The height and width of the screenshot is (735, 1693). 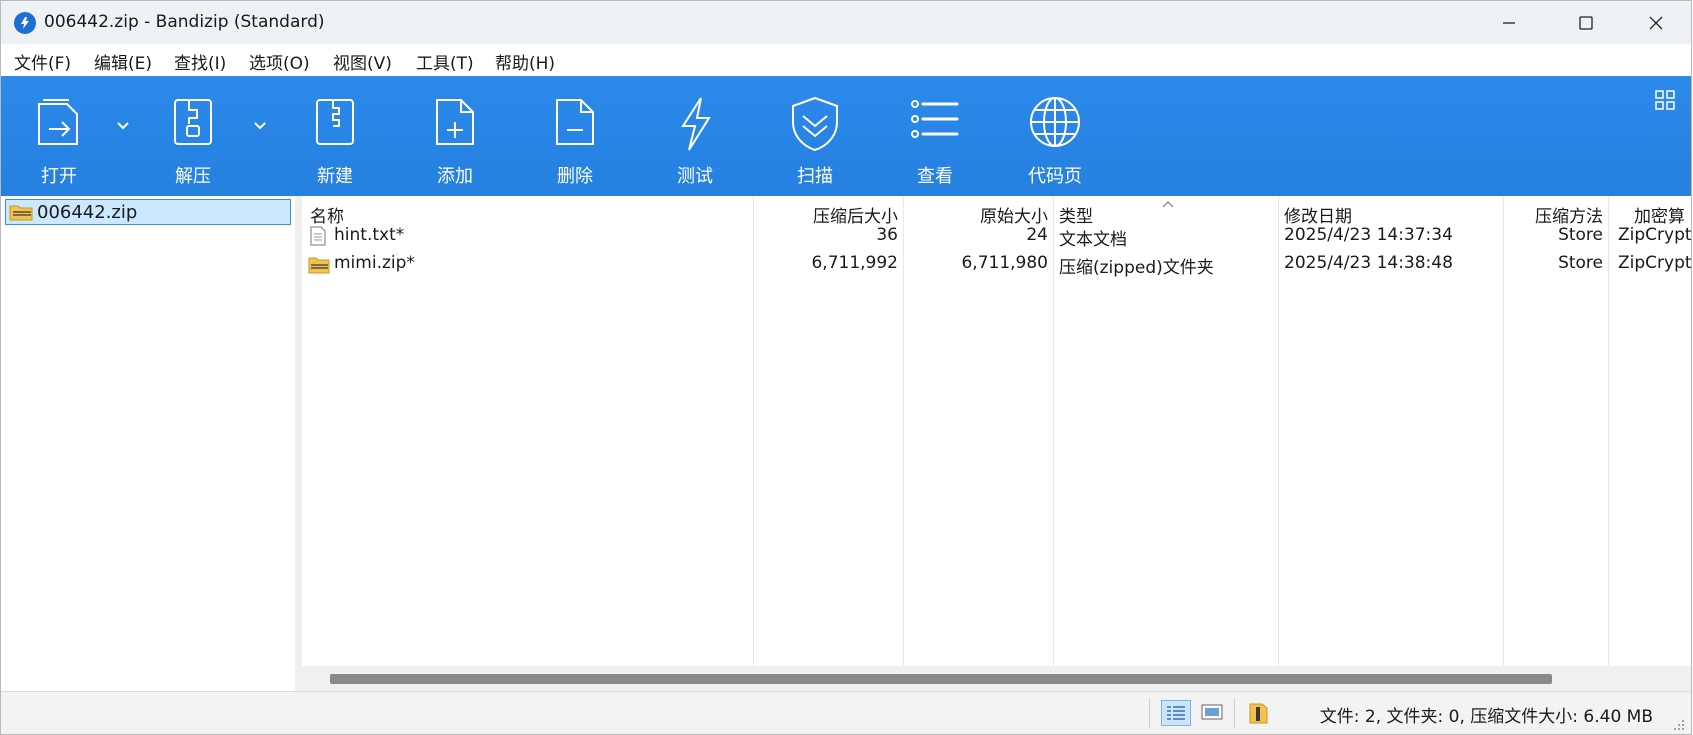 I want to click on open-button: 打开, so click(x=59, y=136).